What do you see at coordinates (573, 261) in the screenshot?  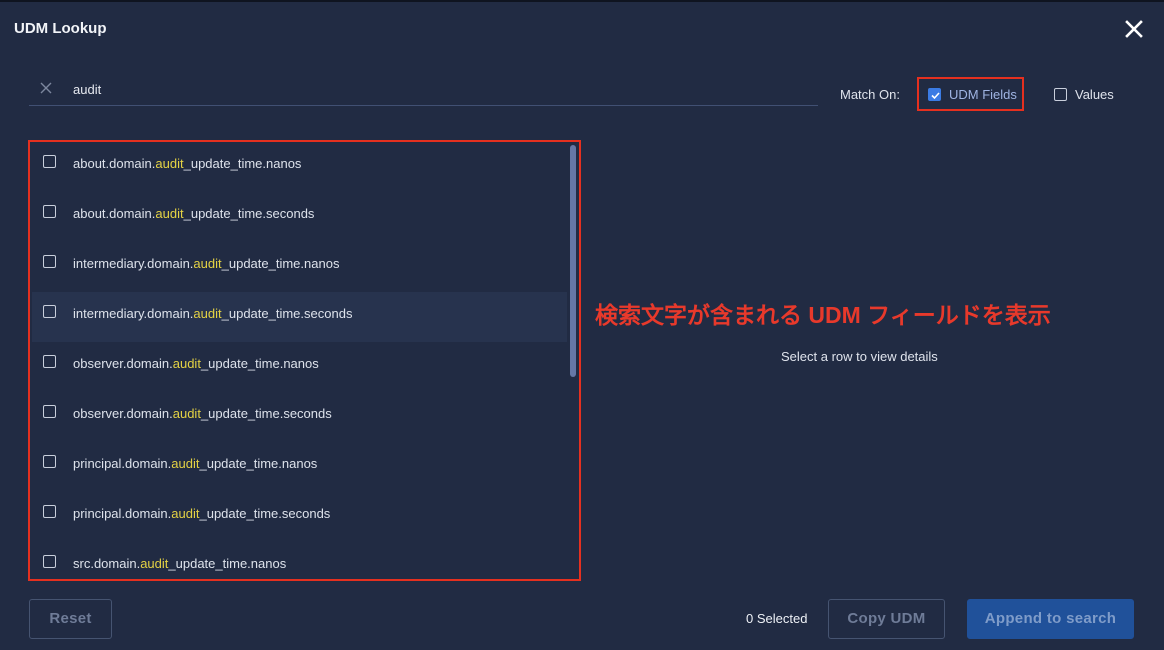 I see `list-scrollbar` at bounding box center [573, 261].